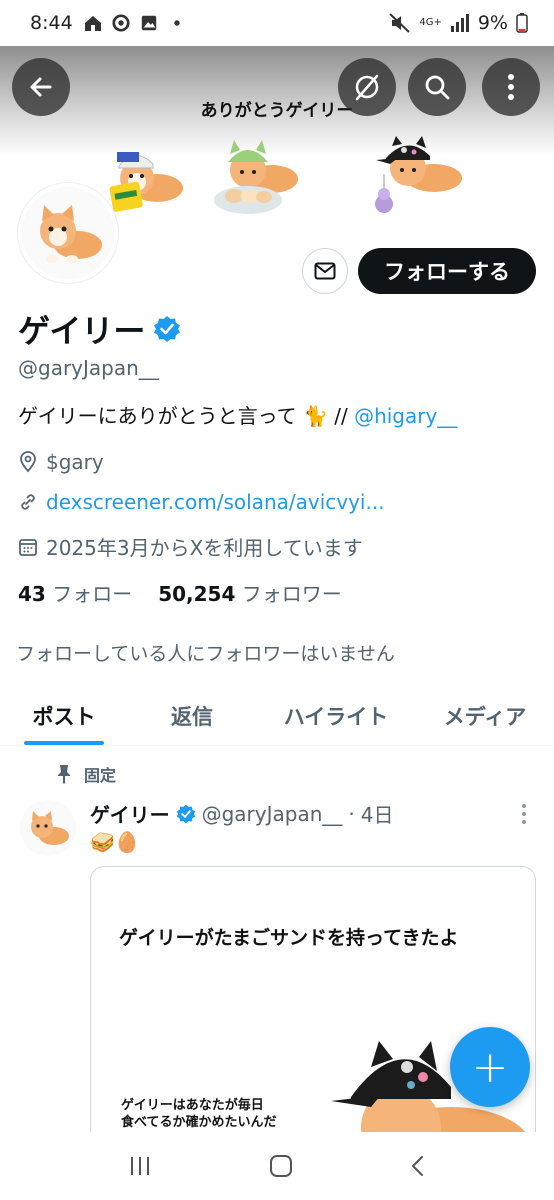 This screenshot has height=1200, width=554. Describe the element at coordinates (281, 1166) in the screenshot. I see `home-nav-icon` at that location.